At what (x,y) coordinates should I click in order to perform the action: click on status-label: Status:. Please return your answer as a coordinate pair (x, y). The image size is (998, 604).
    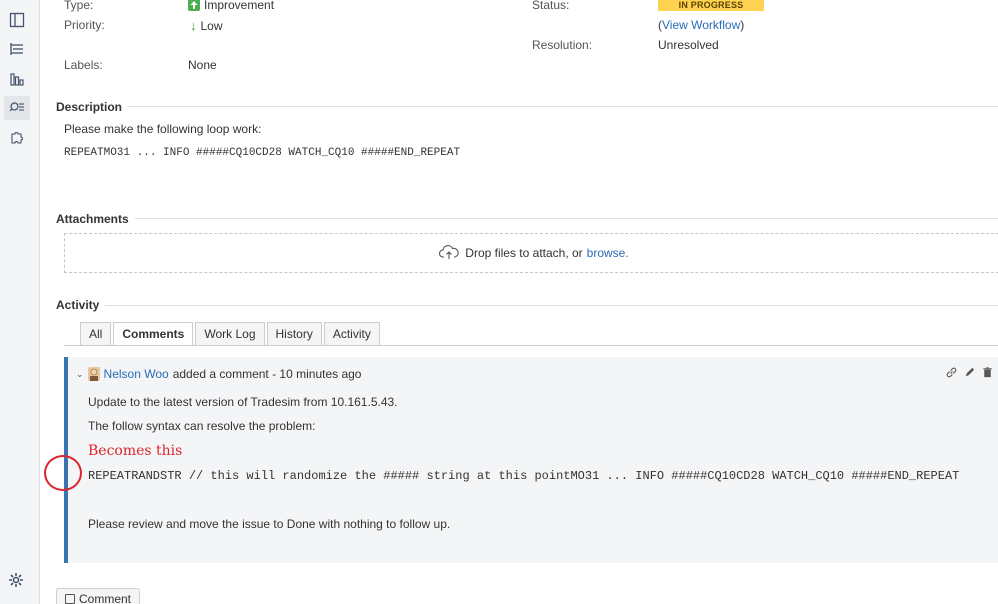
    Looking at the image, I should click on (551, 6).